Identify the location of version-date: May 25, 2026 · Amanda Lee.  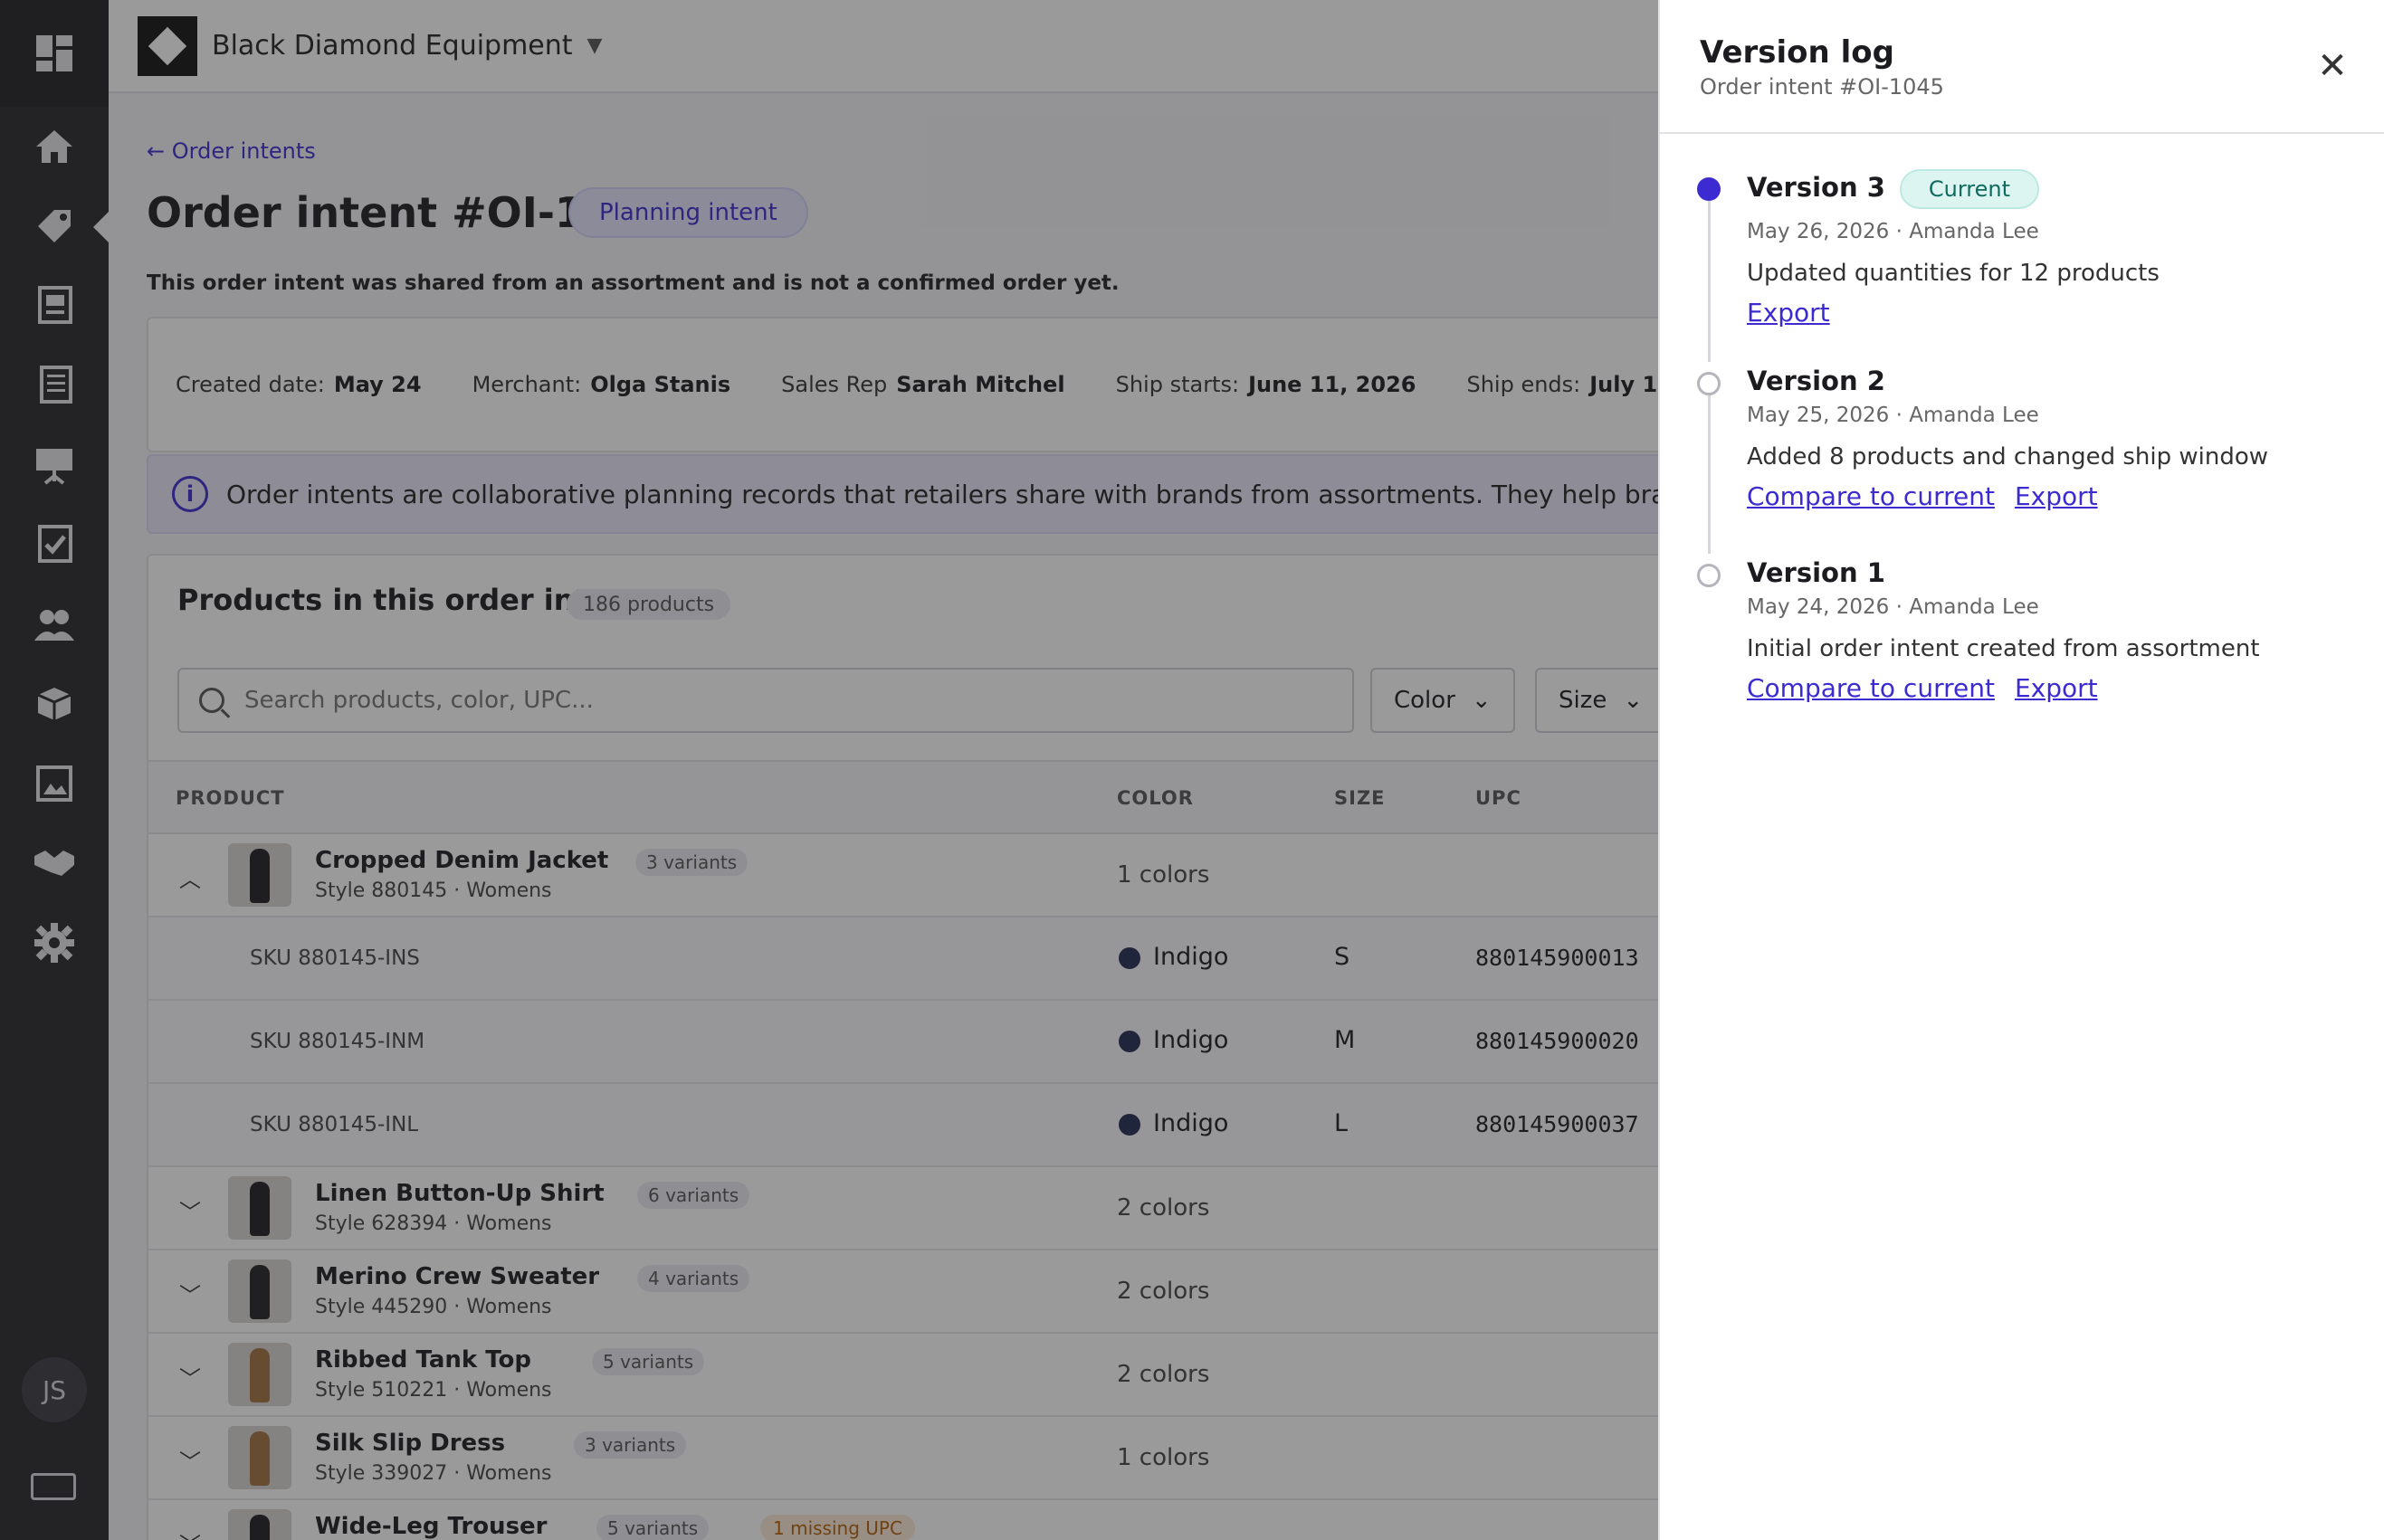
(1893, 416).